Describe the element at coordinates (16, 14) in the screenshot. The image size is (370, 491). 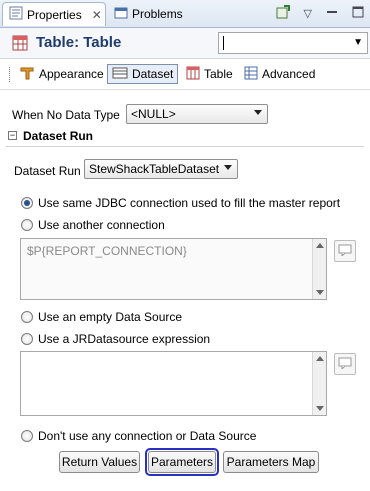
I see `properties-icon` at that location.